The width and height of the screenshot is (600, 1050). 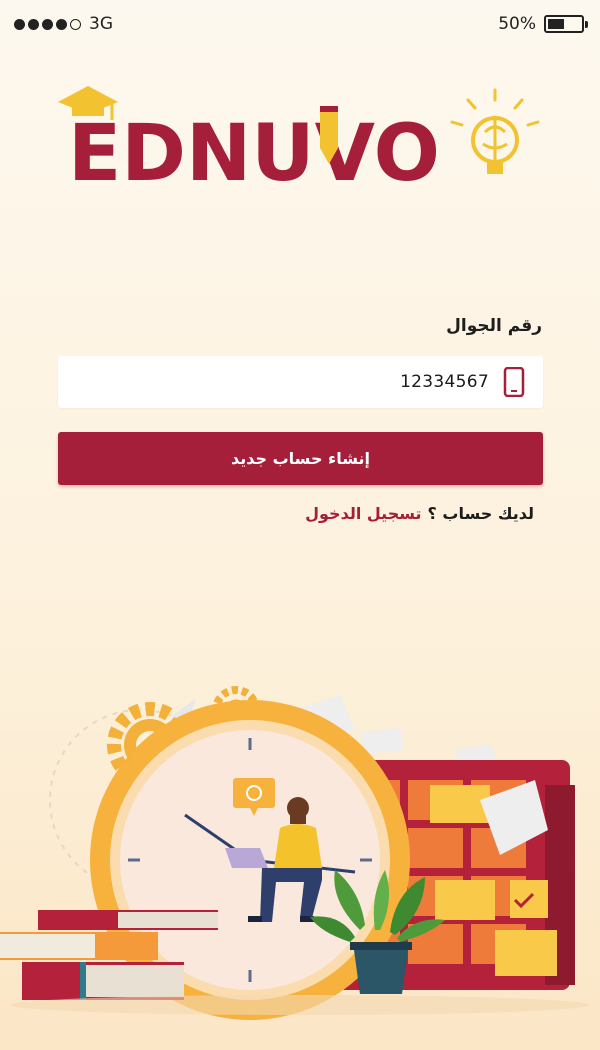 I want to click on brain-icon, so click(x=495, y=145).